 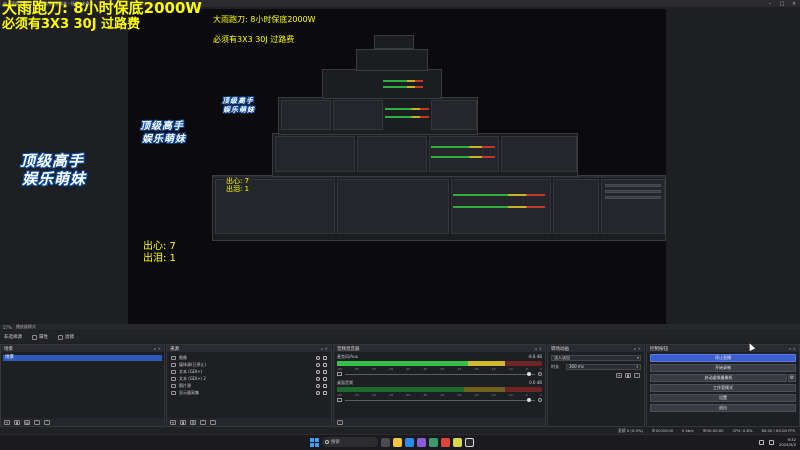 I want to click on taskbar-clock: 9:32 2025/5/2, so click(x=787, y=442).